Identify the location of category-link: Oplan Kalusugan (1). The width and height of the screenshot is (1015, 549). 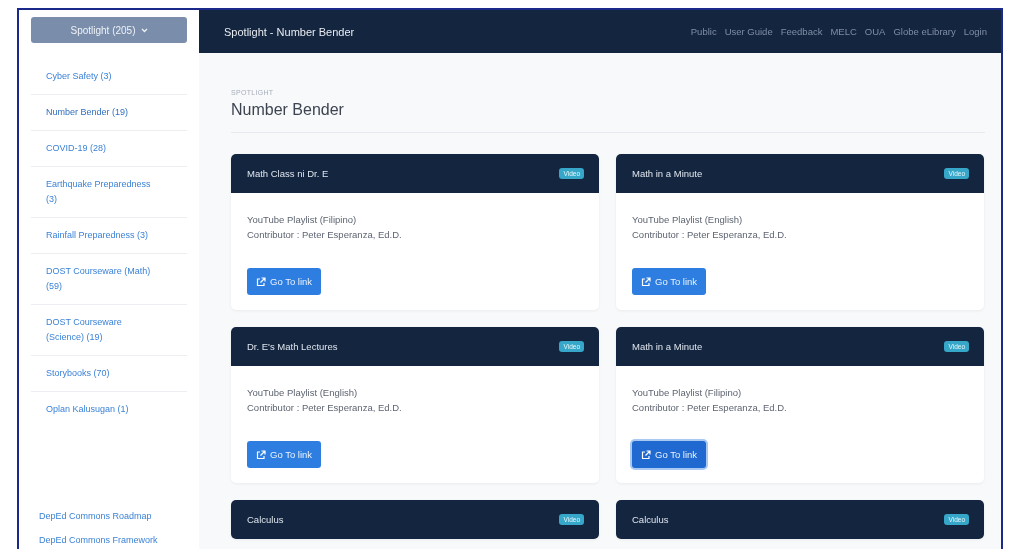
(101, 409).